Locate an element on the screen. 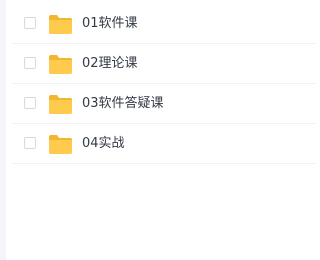  folder-name: 01软件课 is located at coordinates (110, 24).